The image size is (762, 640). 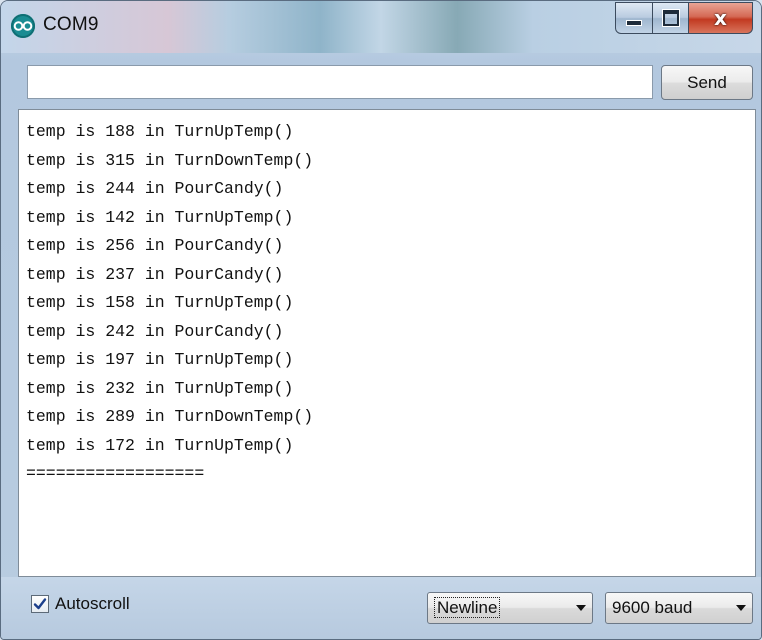 What do you see at coordinates (160, 359) in the screenshot?
I see `output-line: temp is 197 in TurnUpTemp()` at bounding box center [160, 359].